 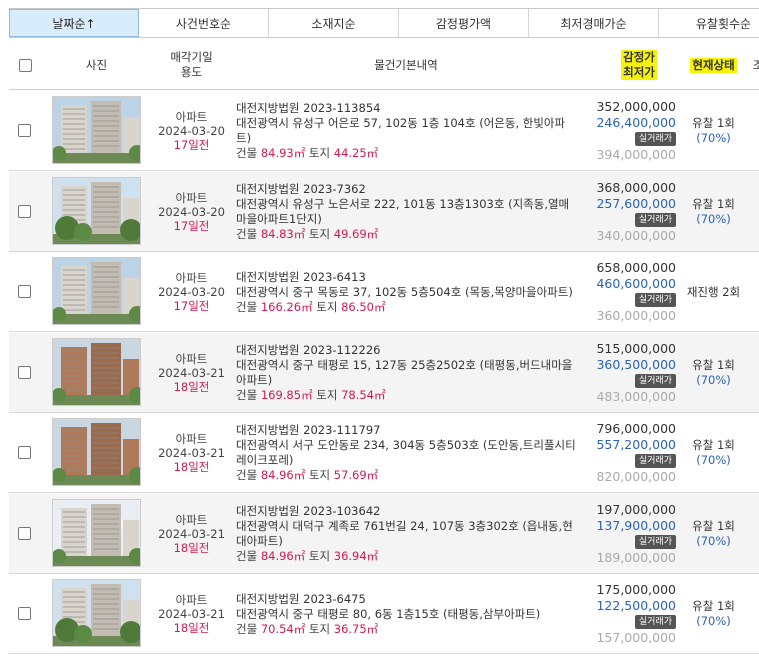 I want to click on property-photo-image, so click(x=96, y=291).